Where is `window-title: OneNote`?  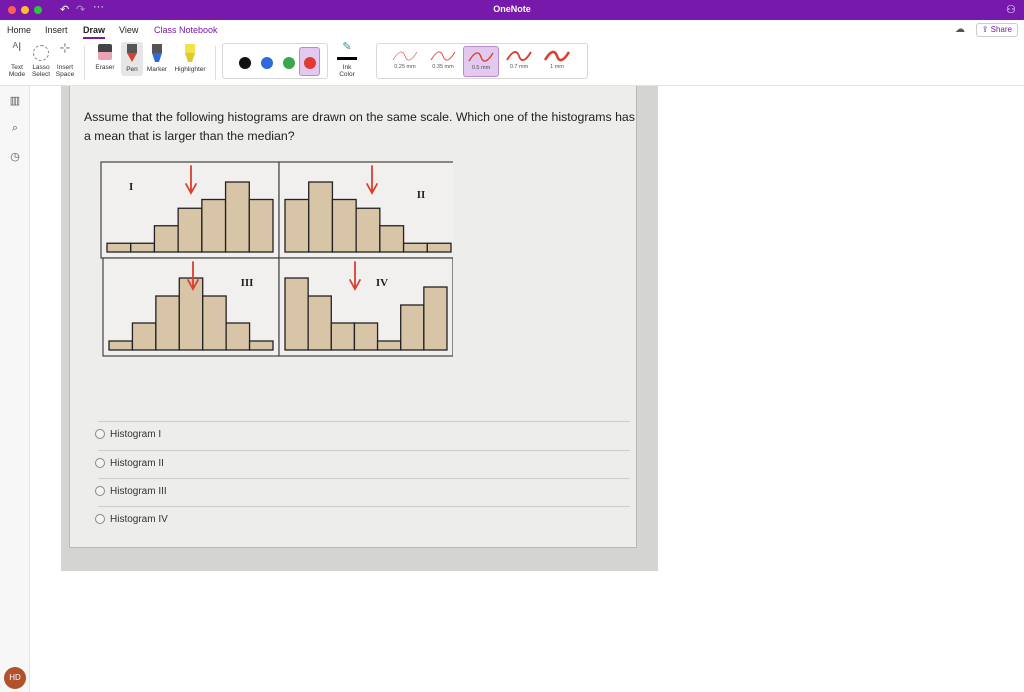
window-title: OneNote is located at coordinates (512, 9).